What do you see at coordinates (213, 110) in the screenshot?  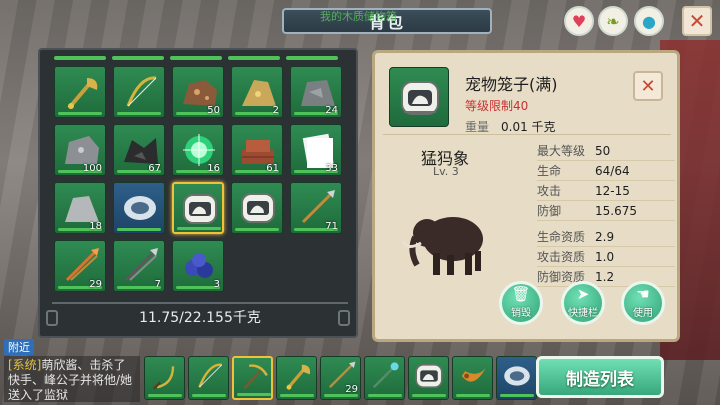 I see `item-count: 50` at bounding box center [213, 110].